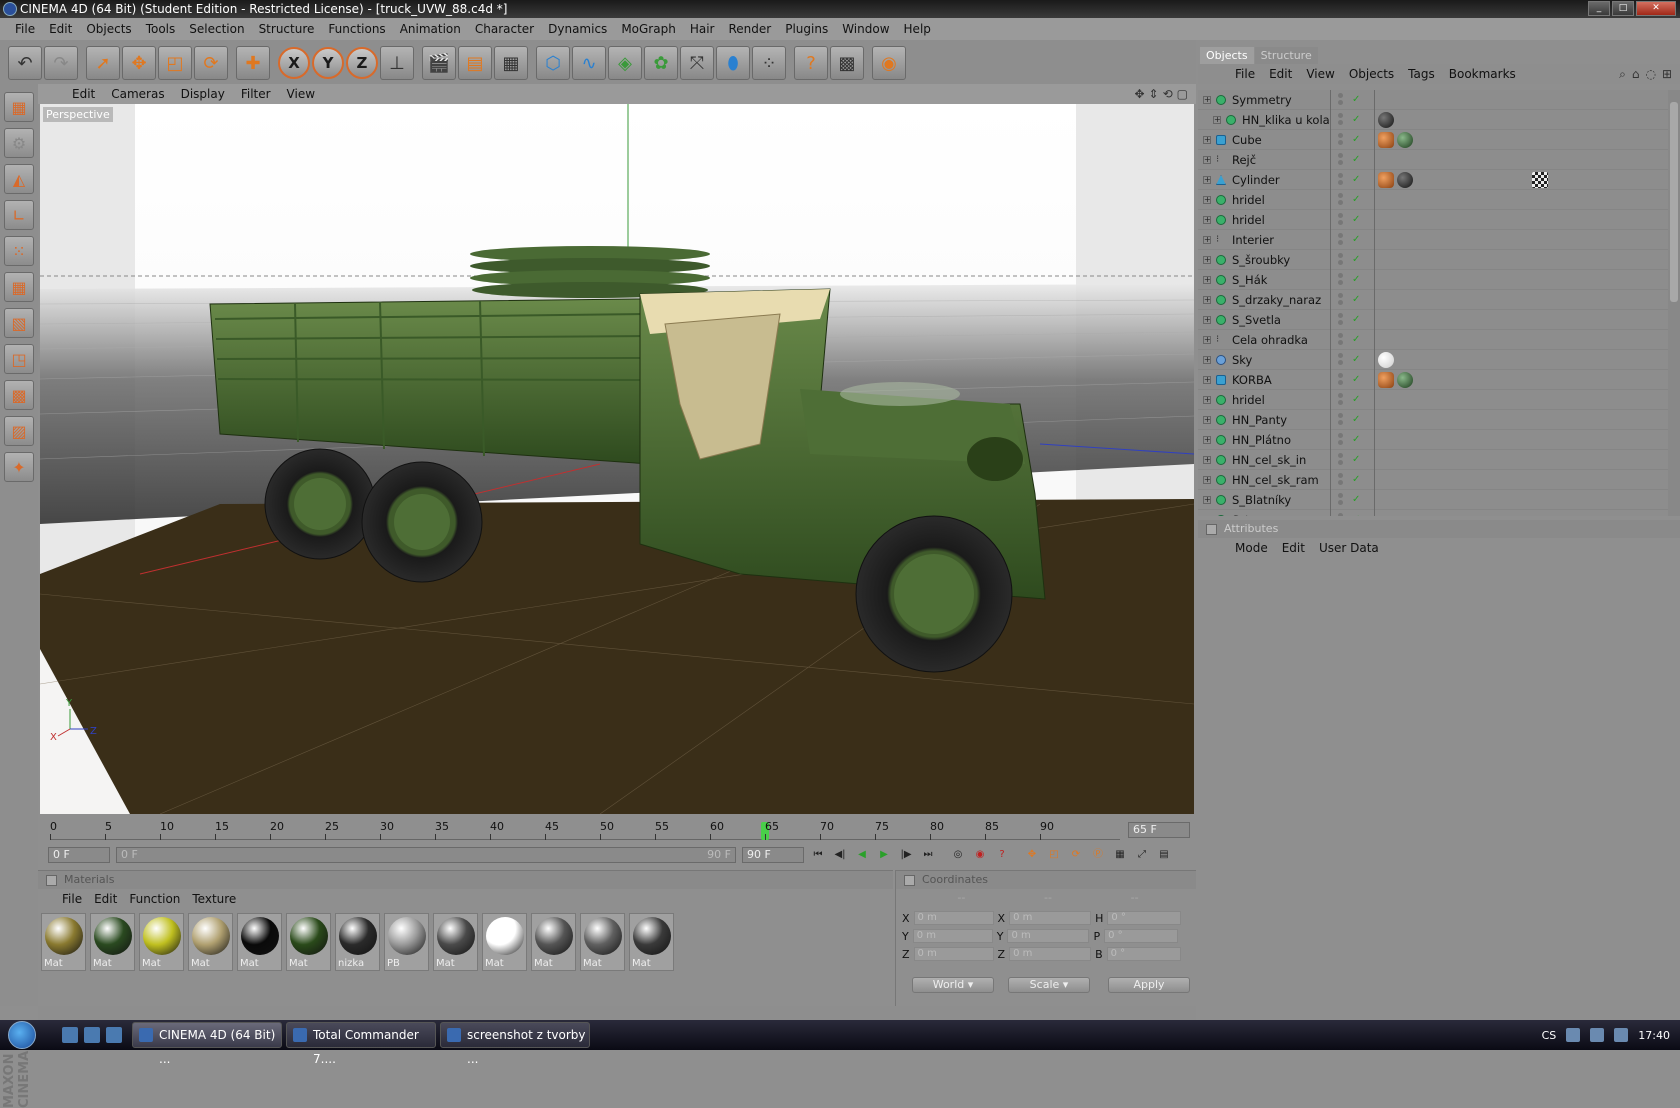  Describe the element at coordinates (19, 215) in the screenshot. I see `axis-mode-icon: ∟` at that location.